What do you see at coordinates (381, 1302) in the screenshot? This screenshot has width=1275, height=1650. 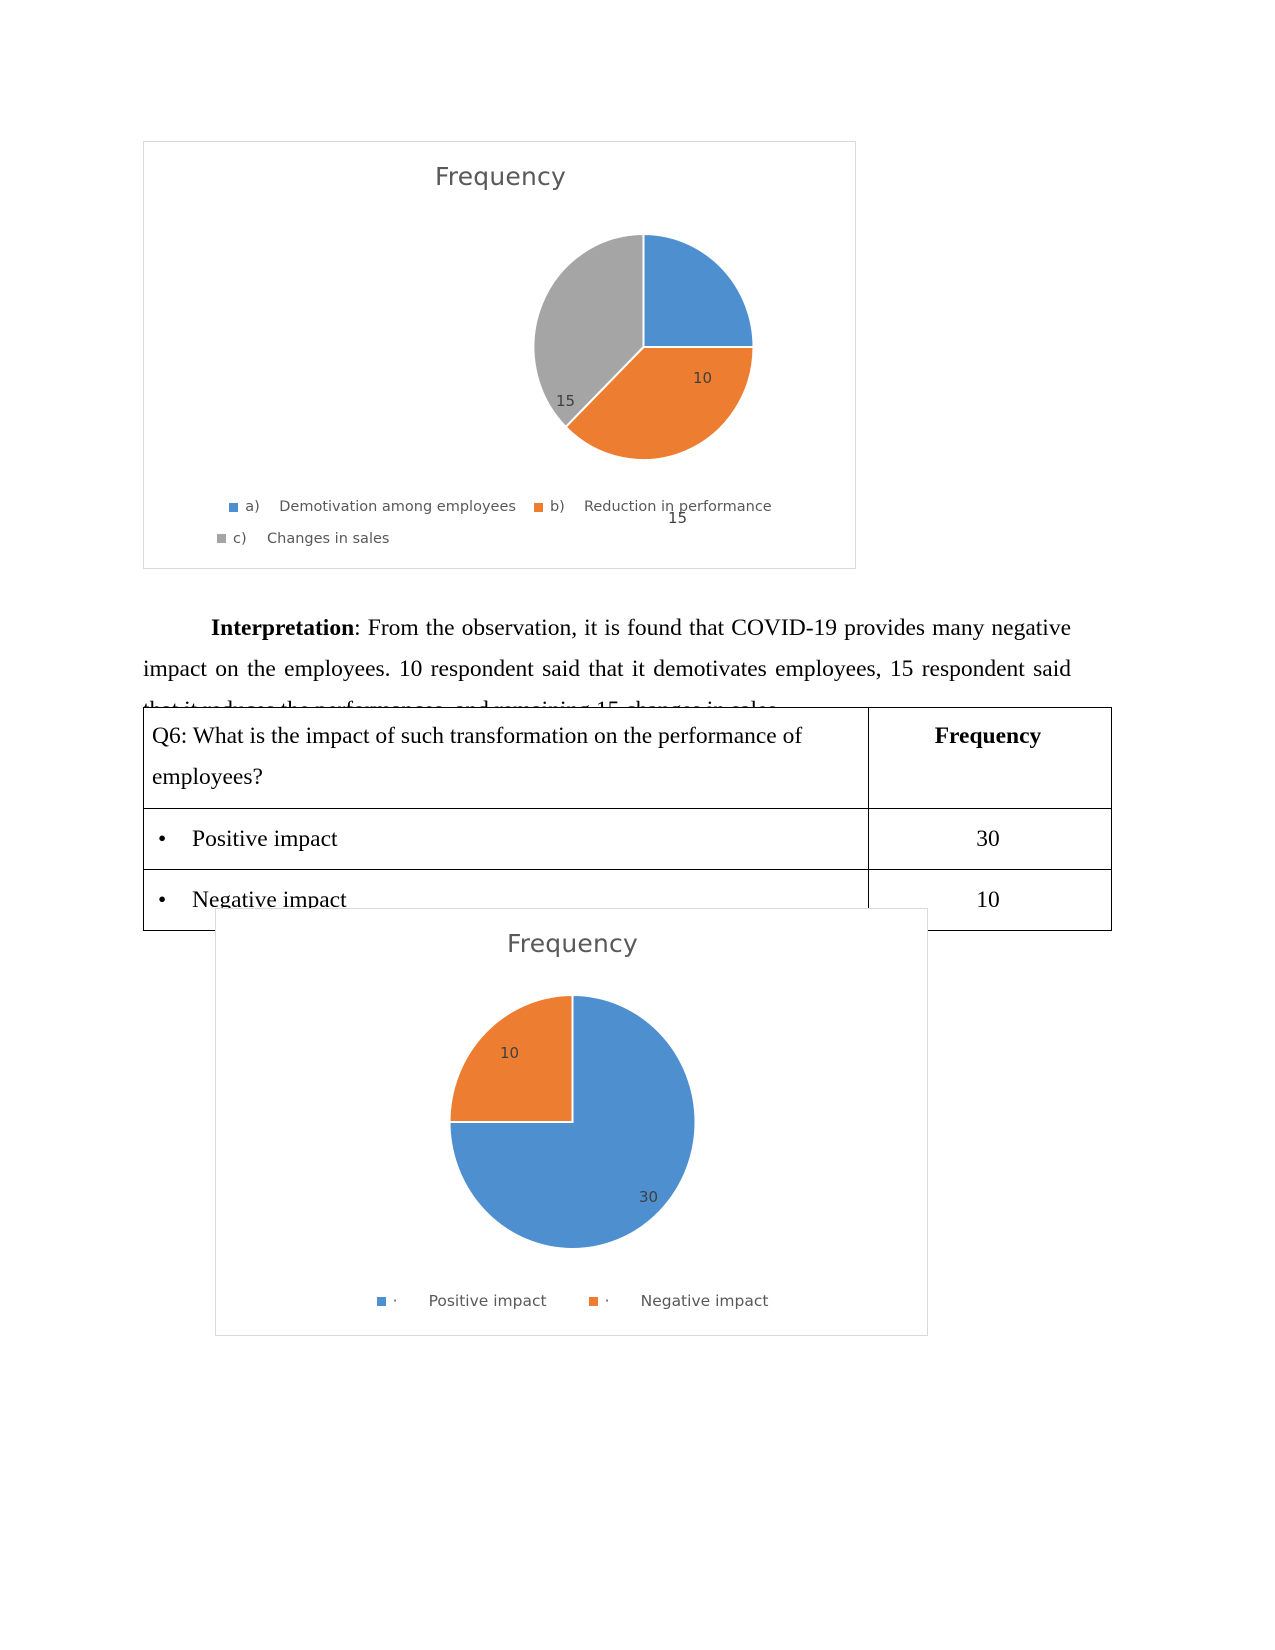 I see `legend-swatch-icon-positive` at bounding box center [381, 1302].